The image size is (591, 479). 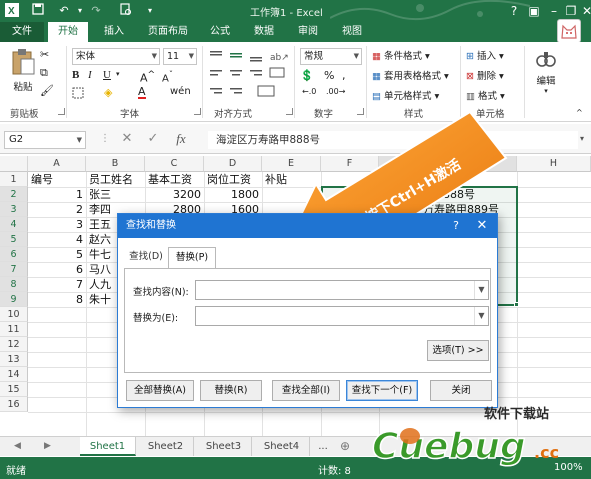 I want to click on column-header-a: A, so click(x=57, y=164).